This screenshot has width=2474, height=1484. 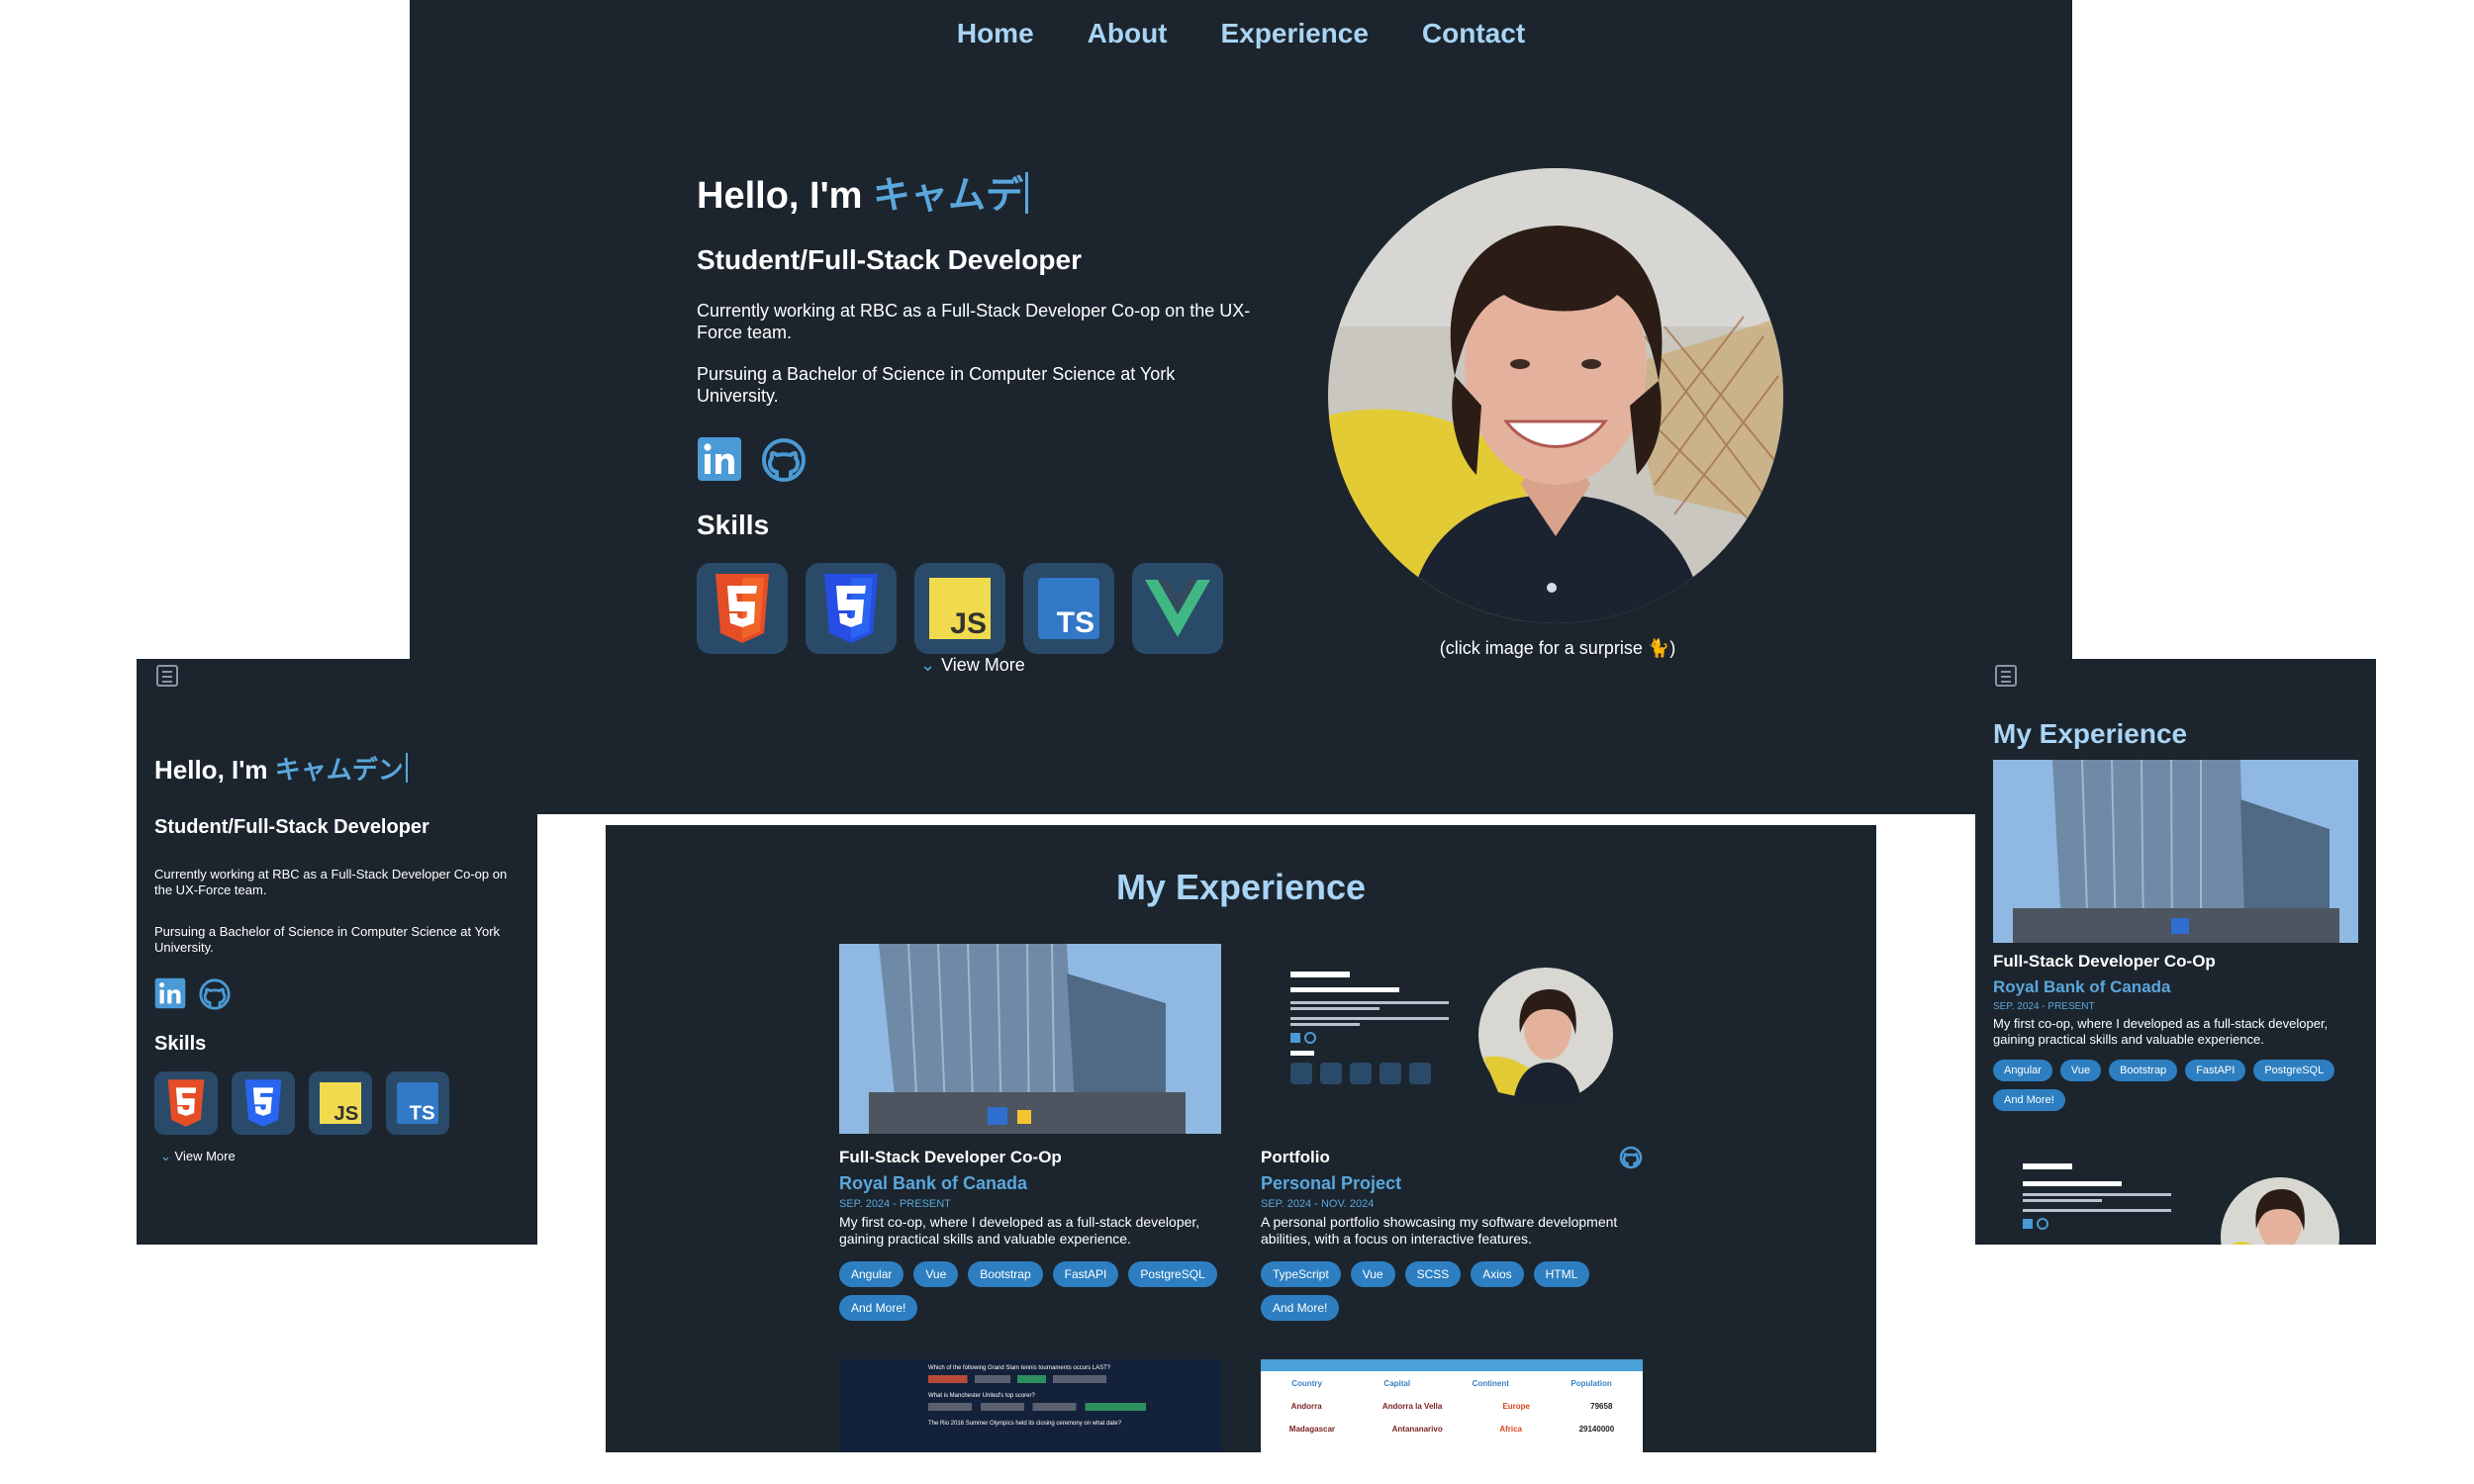 I want to click on tag: HTML, so click(x=1562, y=1274).